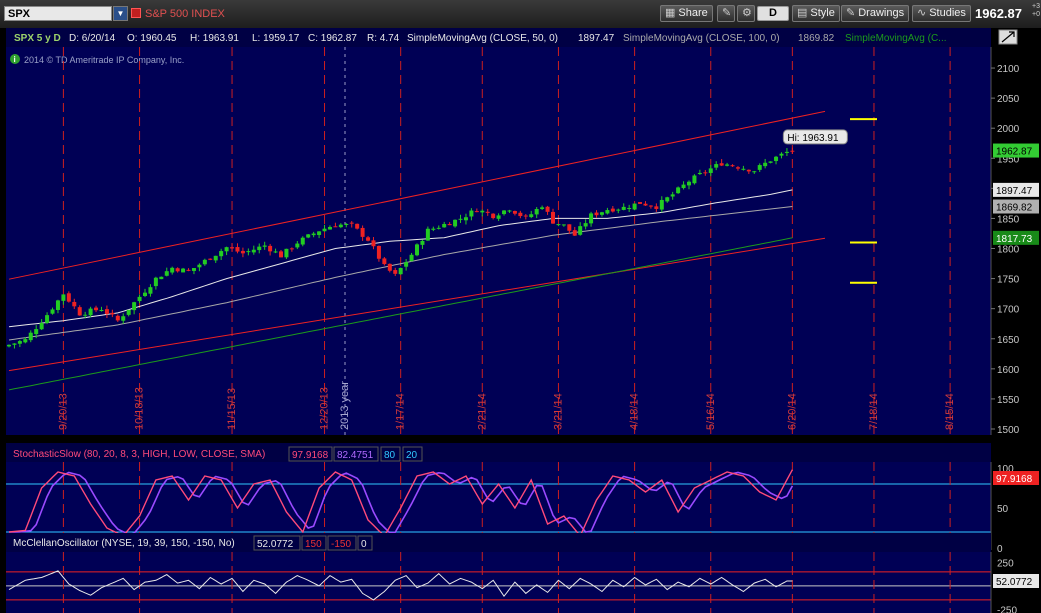 The width and height of the screenshot is (1041, 613). I want to click on price-badge-text: 1817.73, so click(1014, 239).